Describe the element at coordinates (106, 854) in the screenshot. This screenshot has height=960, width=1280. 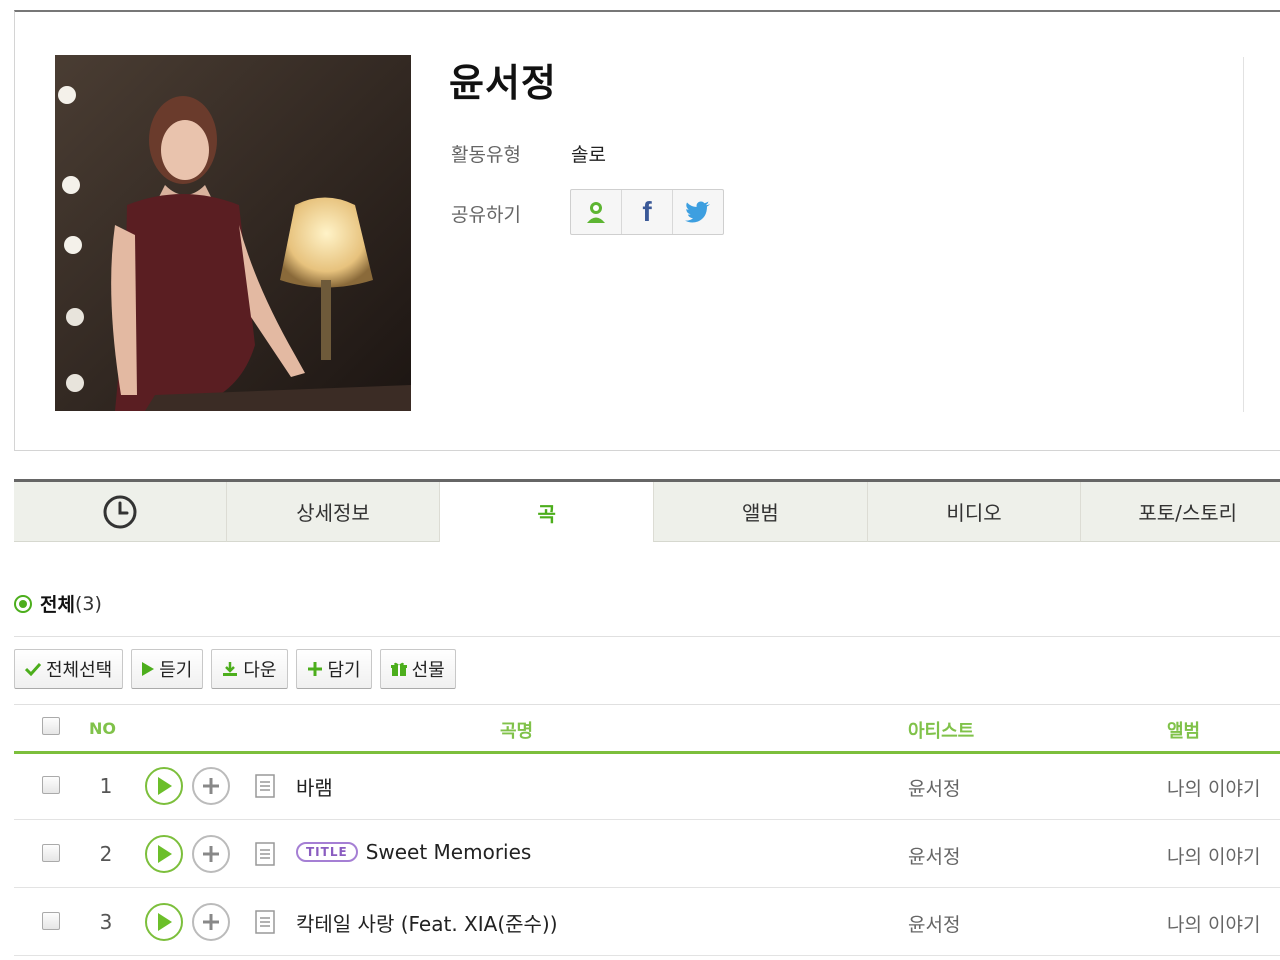
I see `row-number: 2` at that location.